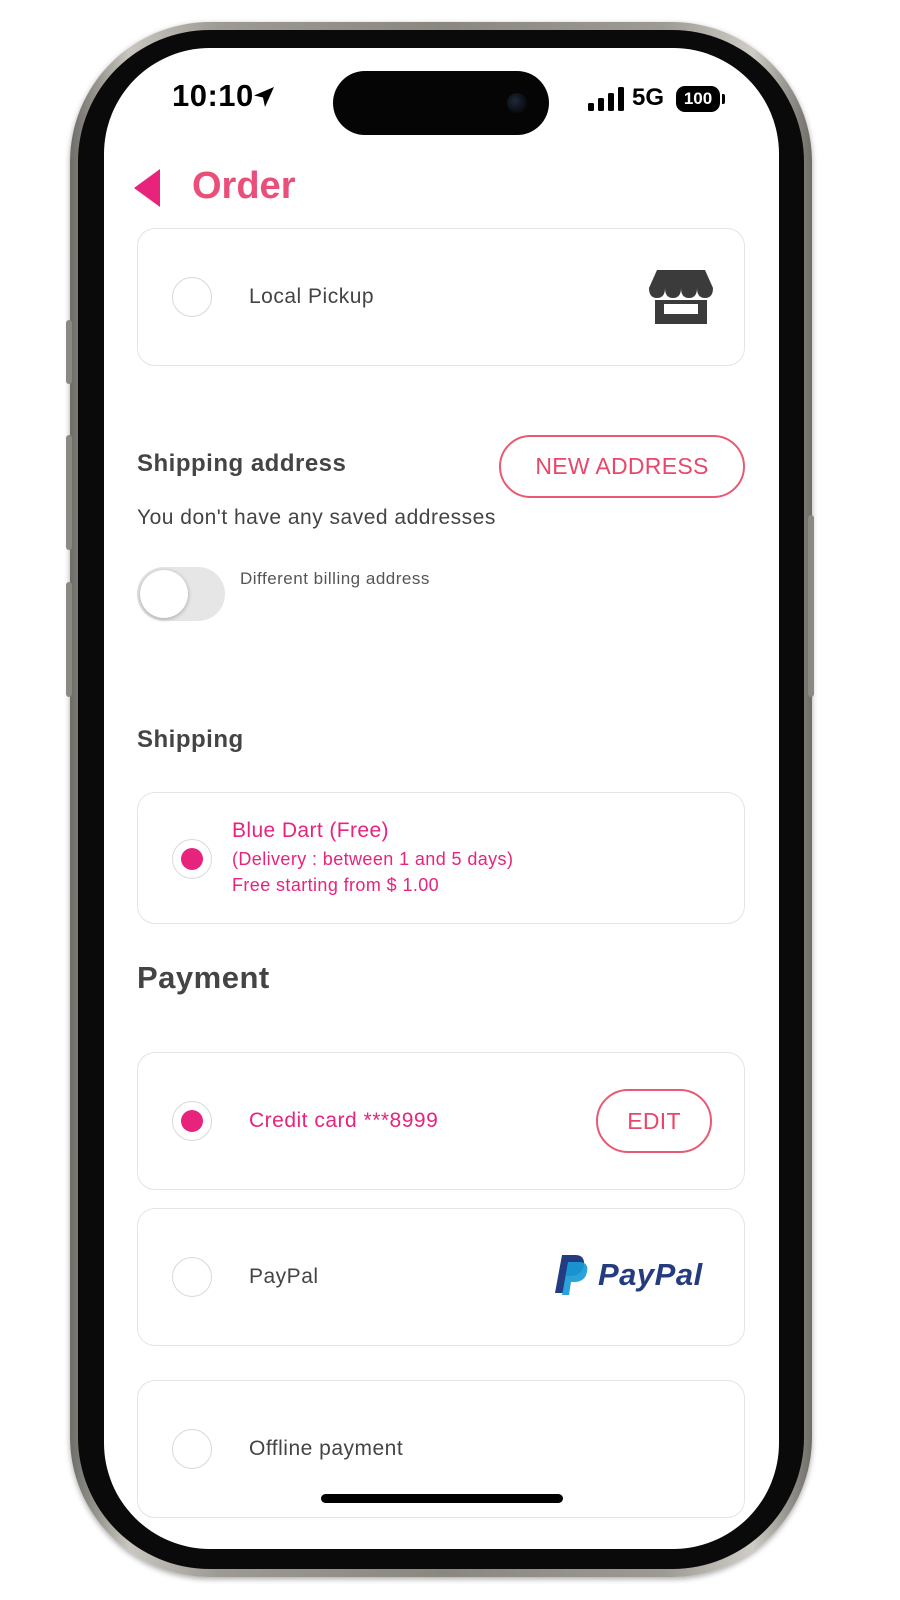 This screenshot has width=900, height=1600. Describe the element at coordinates (681, 297) in the screenshot. I see `store-icon` at that location.